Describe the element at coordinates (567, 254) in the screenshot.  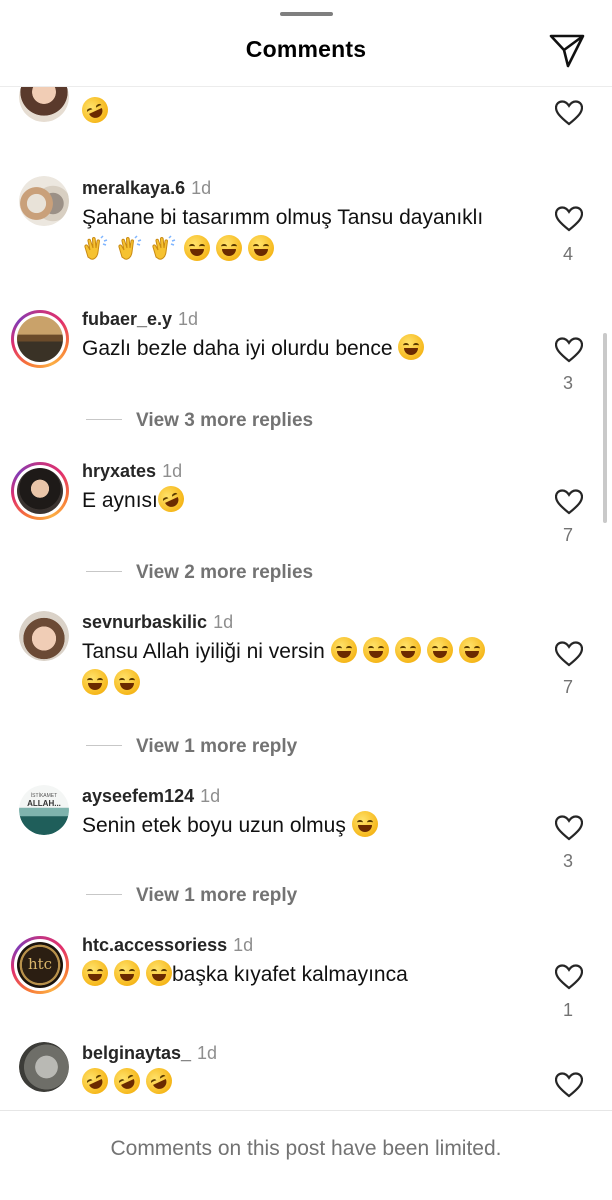
I see `like-count: 4` at that location.